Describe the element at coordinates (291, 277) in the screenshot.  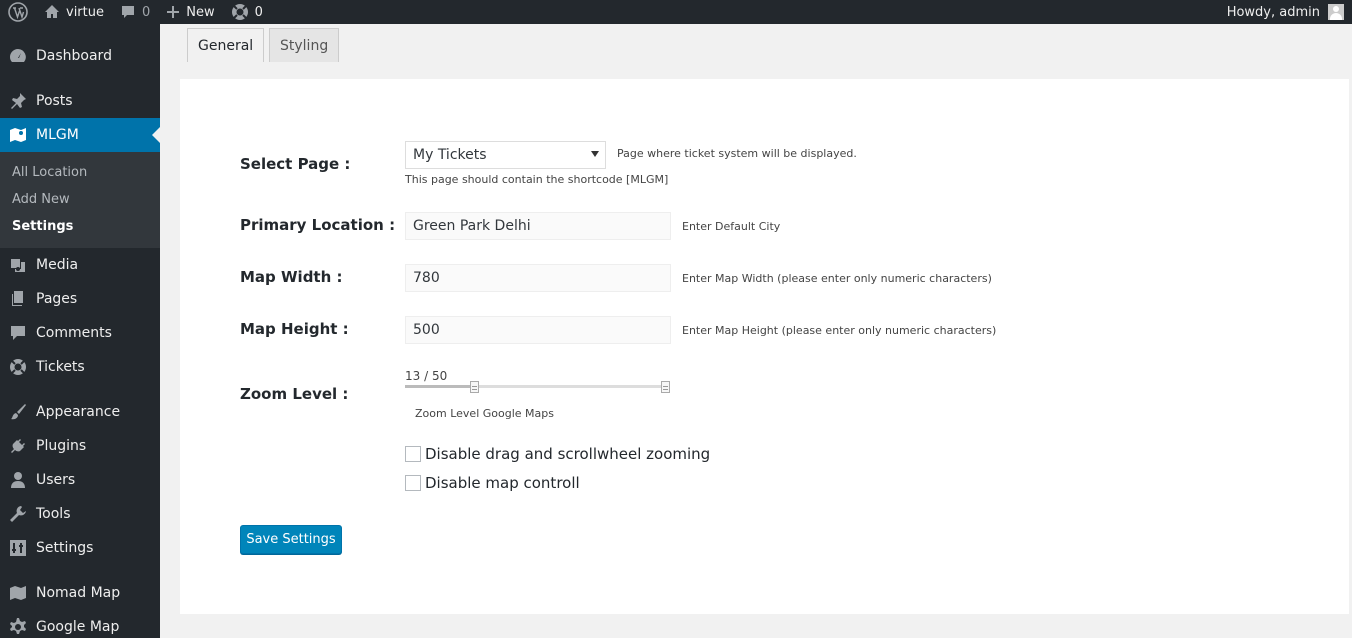
I see `map-width-label: Map Width :` at that location.